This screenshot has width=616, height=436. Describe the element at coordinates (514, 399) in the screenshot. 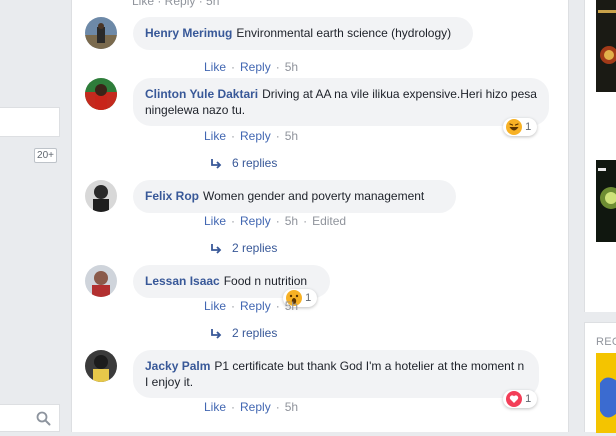

I see `love-icon` at that location.